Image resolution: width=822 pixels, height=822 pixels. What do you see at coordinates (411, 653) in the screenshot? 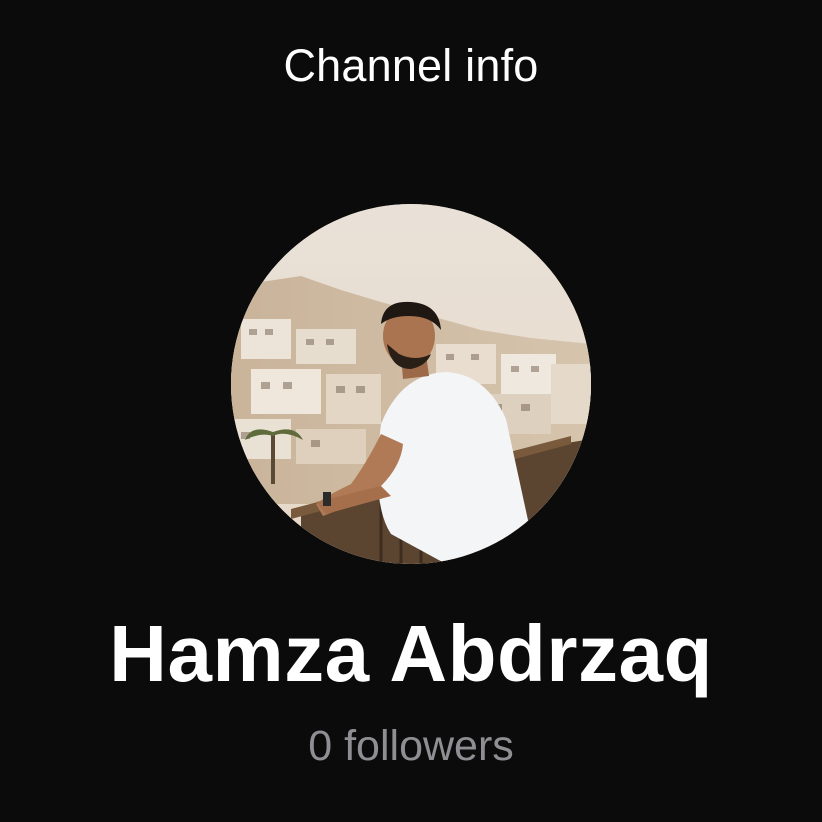
I see `channel-name: Hamza Abdrzaq` at bounding box center [411, 653].